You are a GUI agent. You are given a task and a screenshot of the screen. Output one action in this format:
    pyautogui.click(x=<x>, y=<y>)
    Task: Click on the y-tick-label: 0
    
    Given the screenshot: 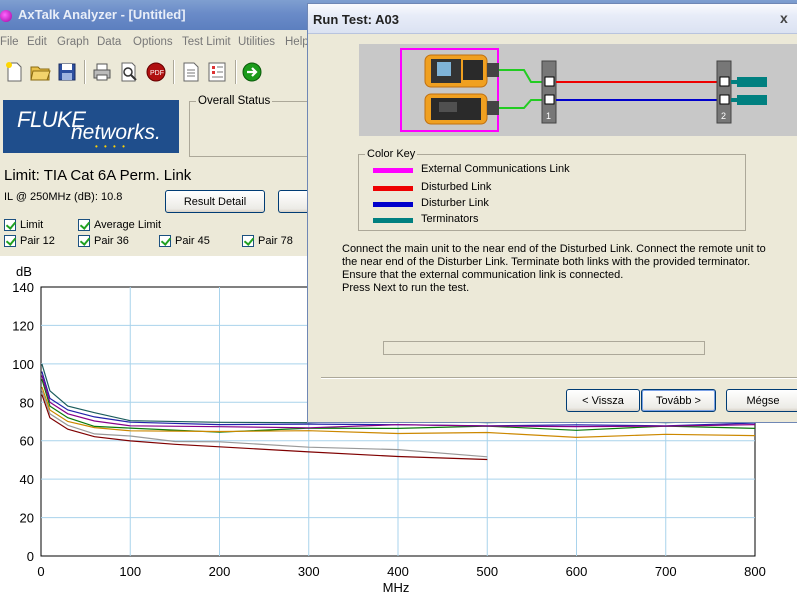 What is the action you would take?
    pyautogui.click(x=30, y=556)
    